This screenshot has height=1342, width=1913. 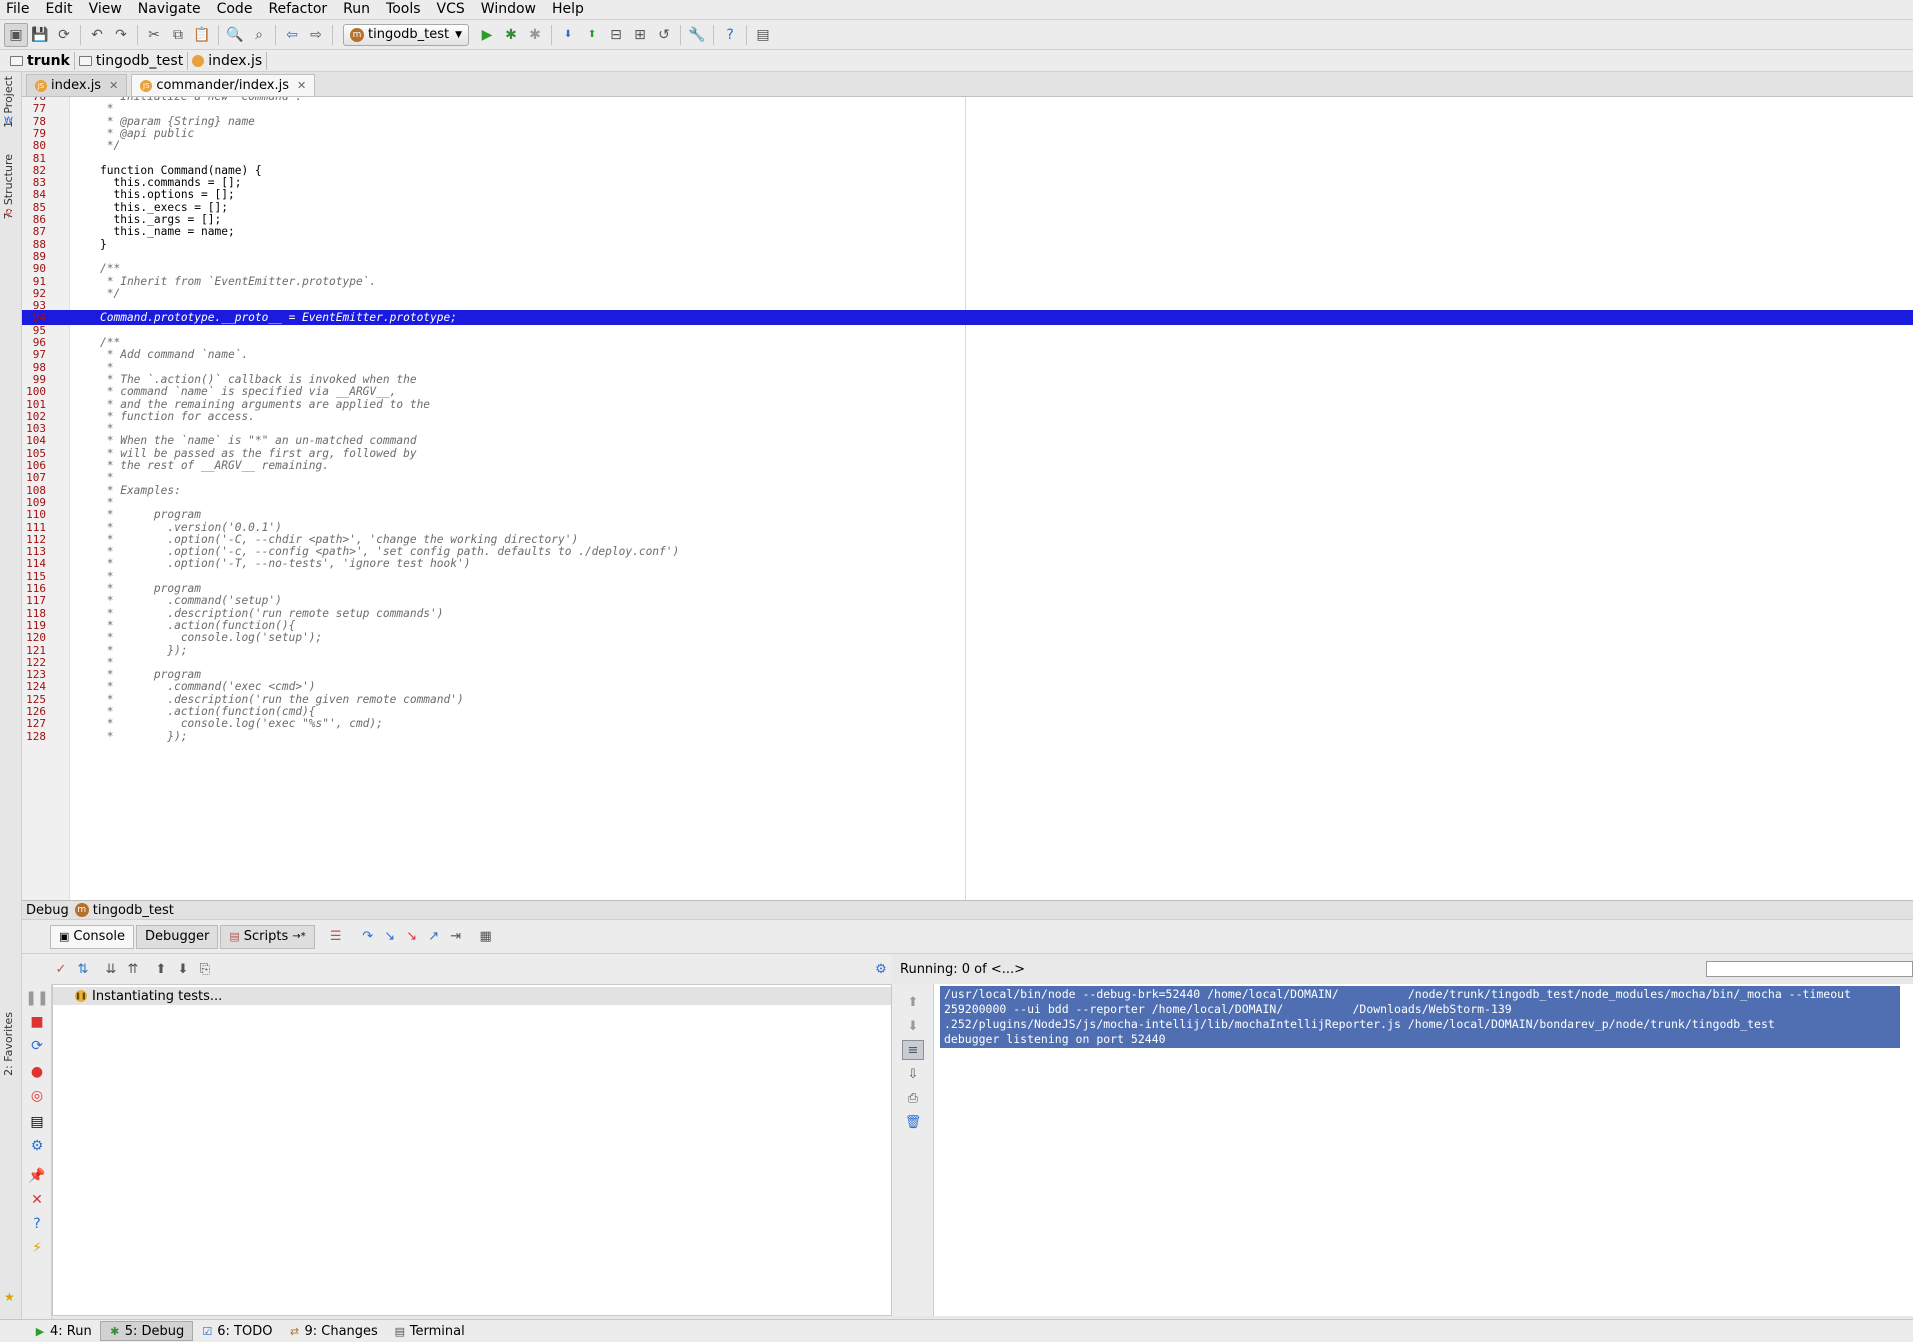 What do you see at coordinates (133, 969) in the screenshot?
I see `collapse-all-icon: ⇈` at bounding box center [133, 969].